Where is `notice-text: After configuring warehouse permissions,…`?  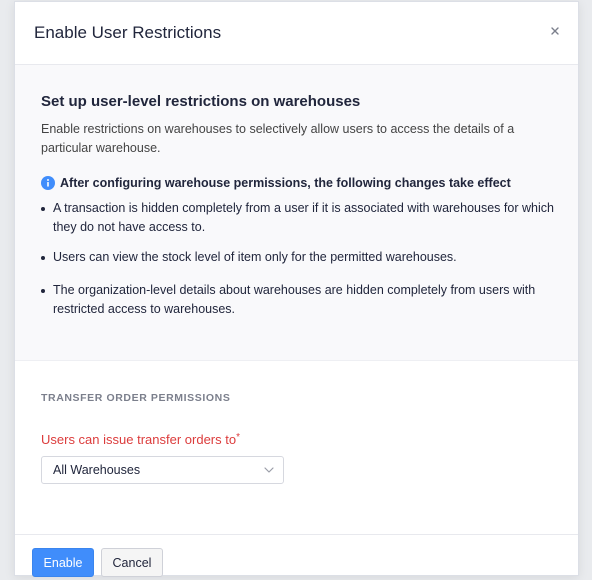 notice-text: After configuring warehouse permissions,… is located at coordinates (285, 183).